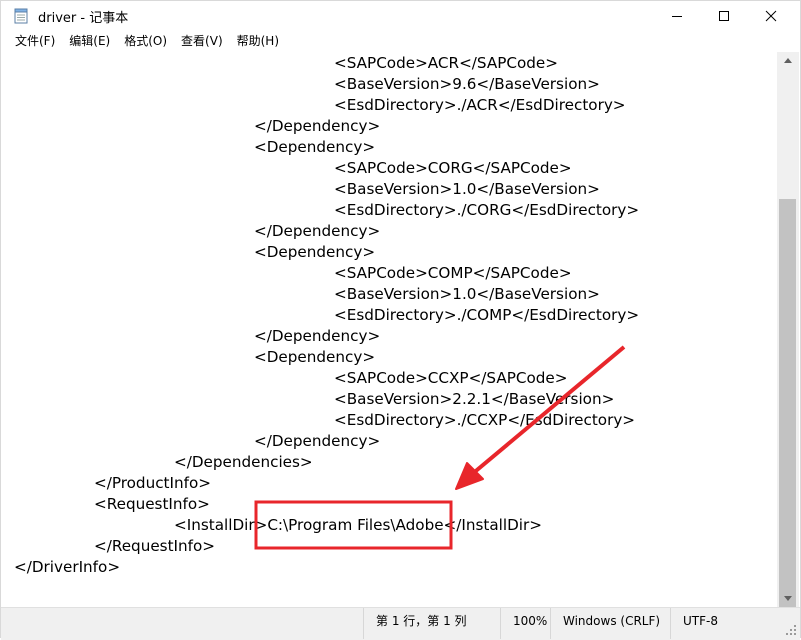 The image size is (801, 640). I want to click on text-line: </Dependencies>, so click(243, 462).